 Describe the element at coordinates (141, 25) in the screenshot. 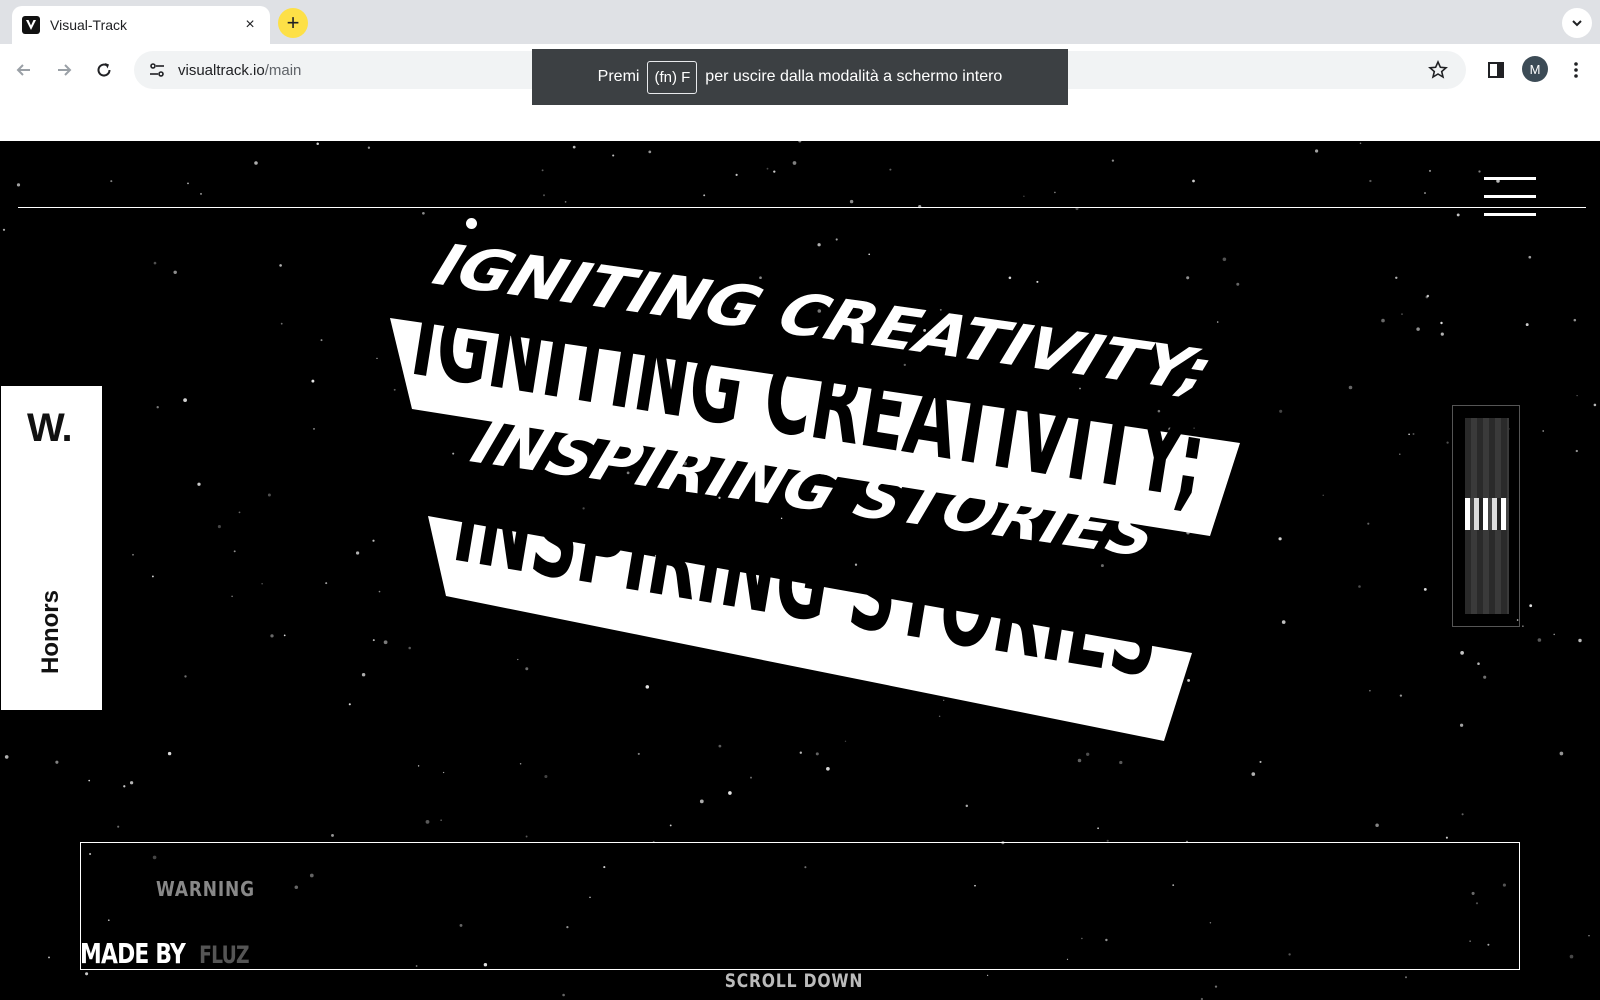

I see `browser-tab: Visual-Track ×` at that location.